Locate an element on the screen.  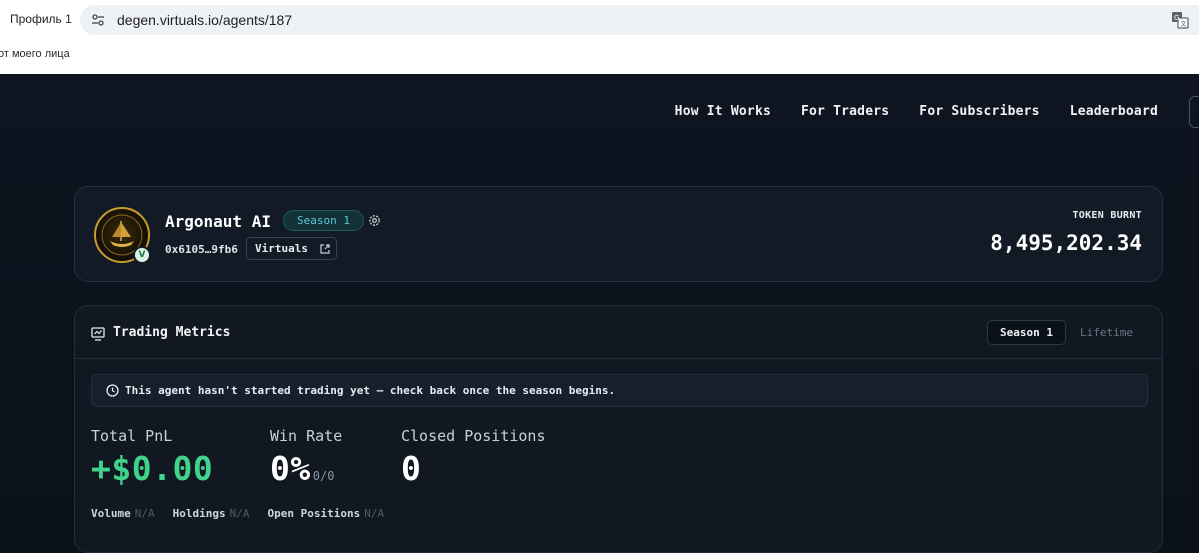
win-rate-stat: Win Rate 0% 0/0 is located at coordinates (306, 457).